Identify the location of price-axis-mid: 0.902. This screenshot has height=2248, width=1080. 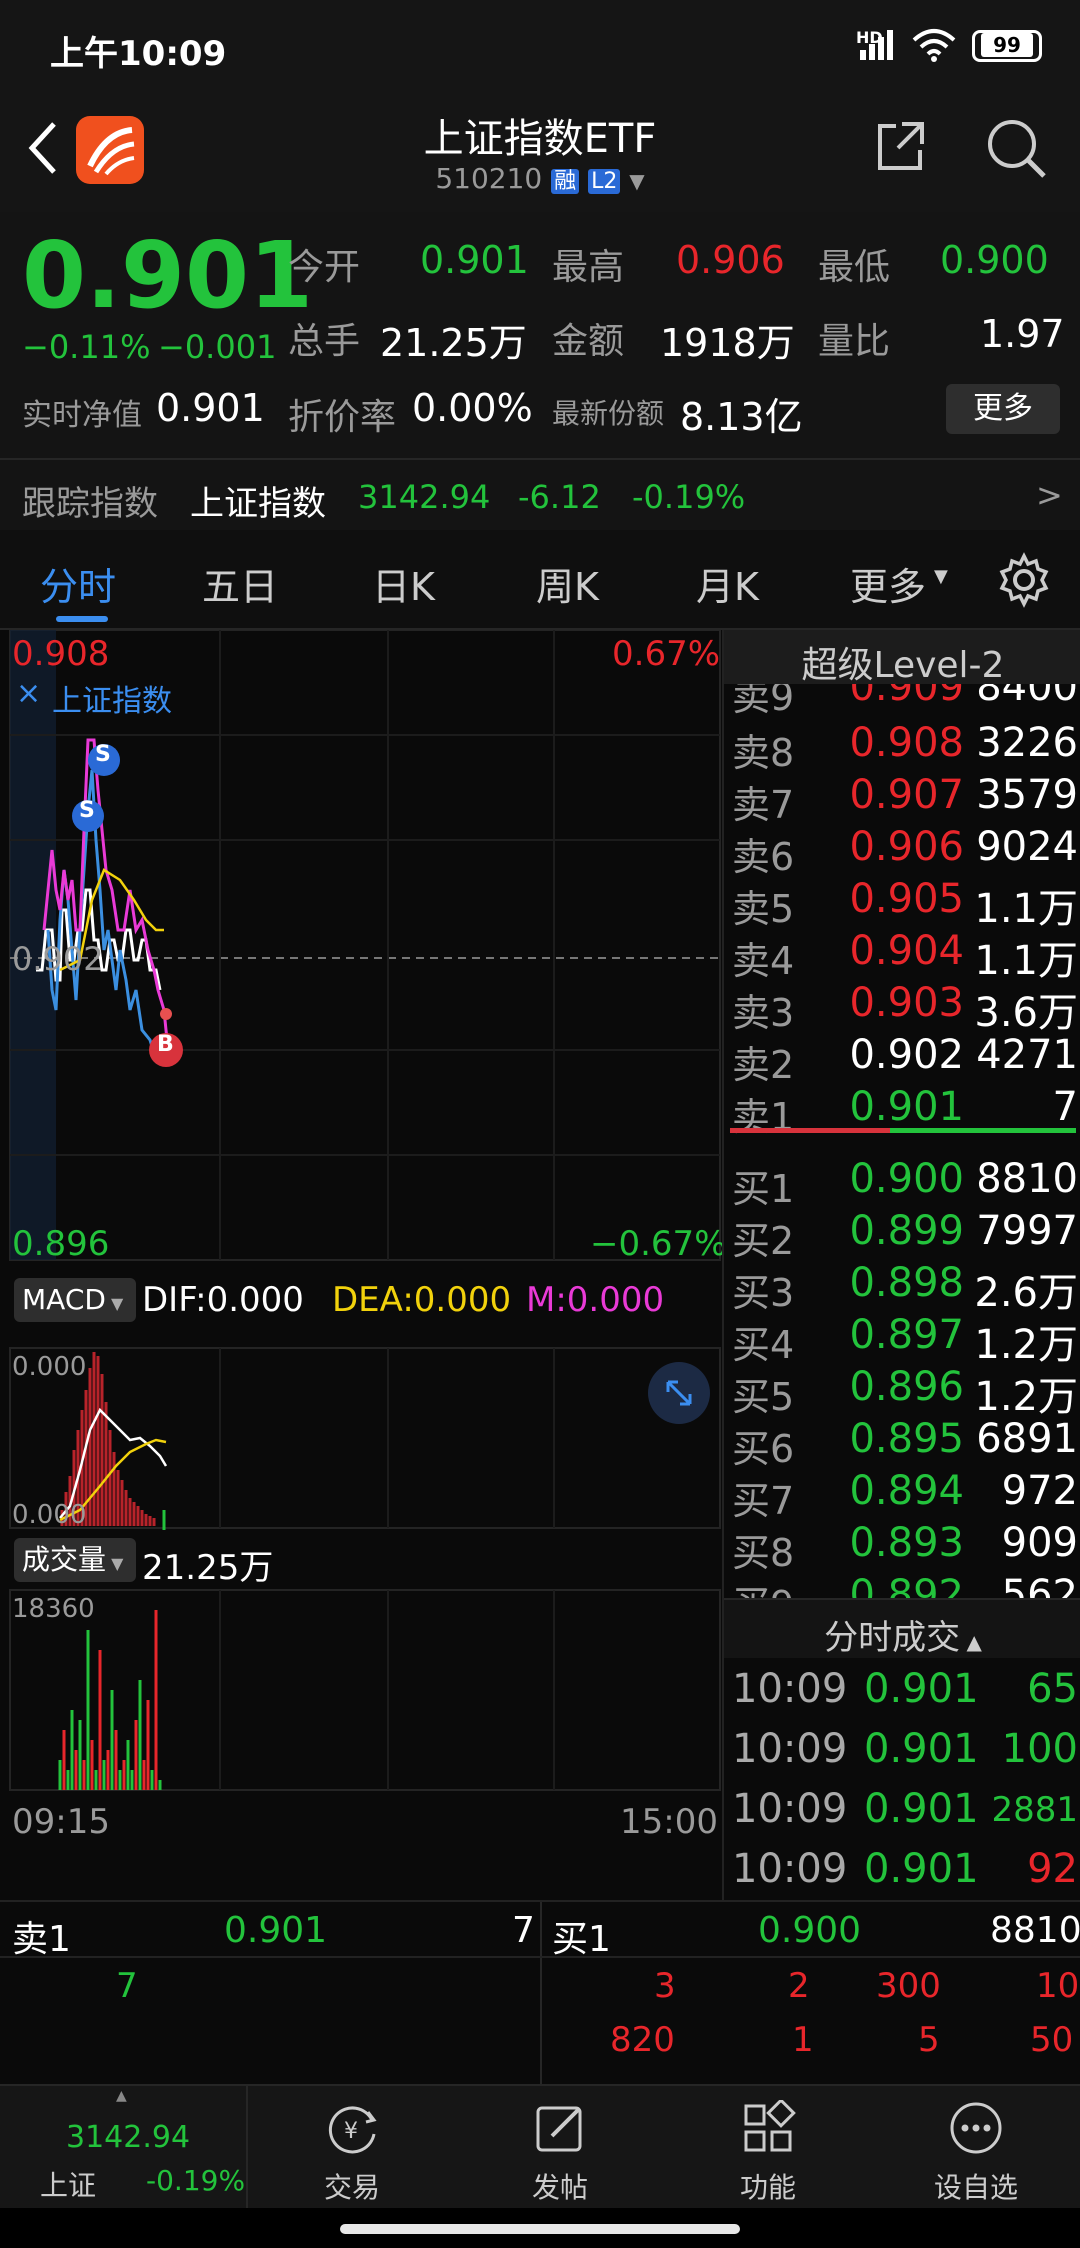
(58, 959).